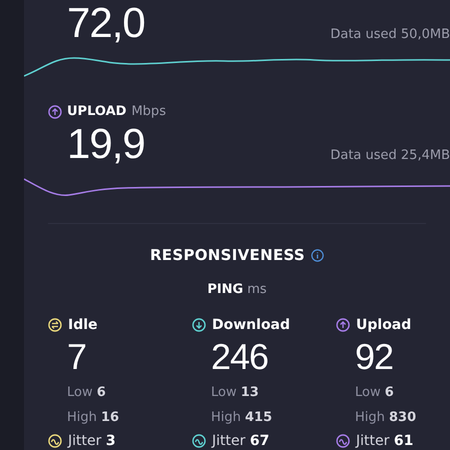  What do you see at coordinates (390, 34) in the screenshot?
I see `download-data-used: Data used 50,0MB` at bounding box center [390, 34].